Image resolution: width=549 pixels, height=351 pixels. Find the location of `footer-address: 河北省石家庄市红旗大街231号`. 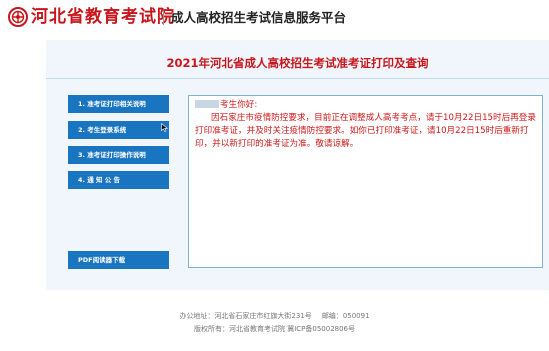

footer-address: 河北省石家庄市红旗大街231号 is located at coordinates (263, 316).